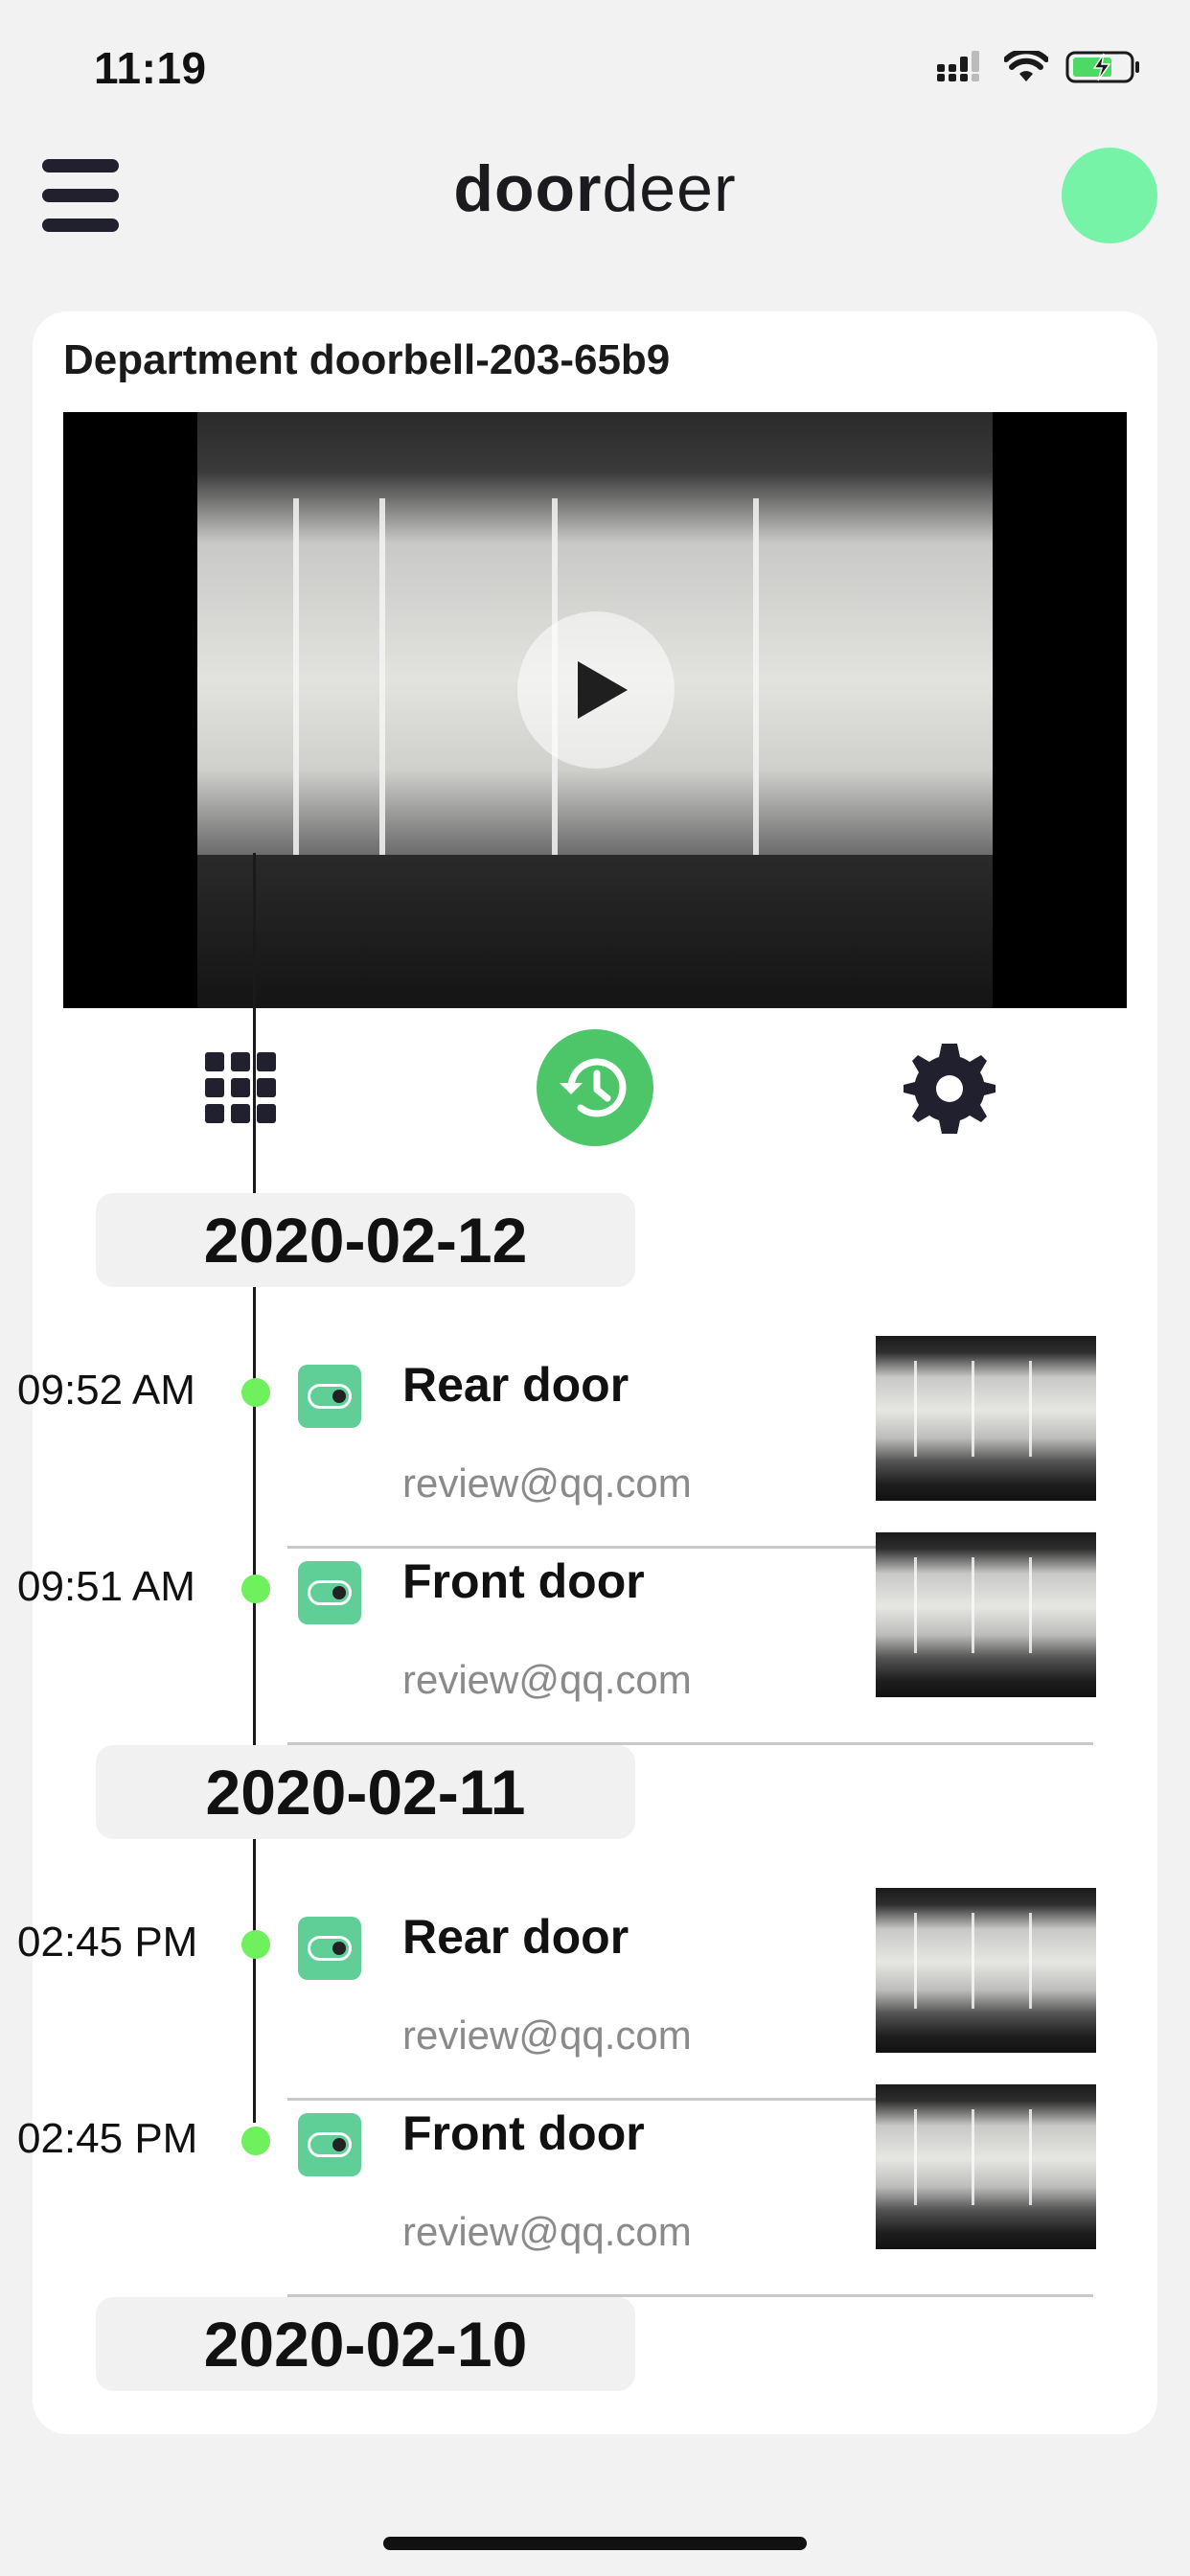  What do you see at coordinates (595, 188) in the screenshot?
I see `app-logo: doordeer` at bounding box center [595, 188].